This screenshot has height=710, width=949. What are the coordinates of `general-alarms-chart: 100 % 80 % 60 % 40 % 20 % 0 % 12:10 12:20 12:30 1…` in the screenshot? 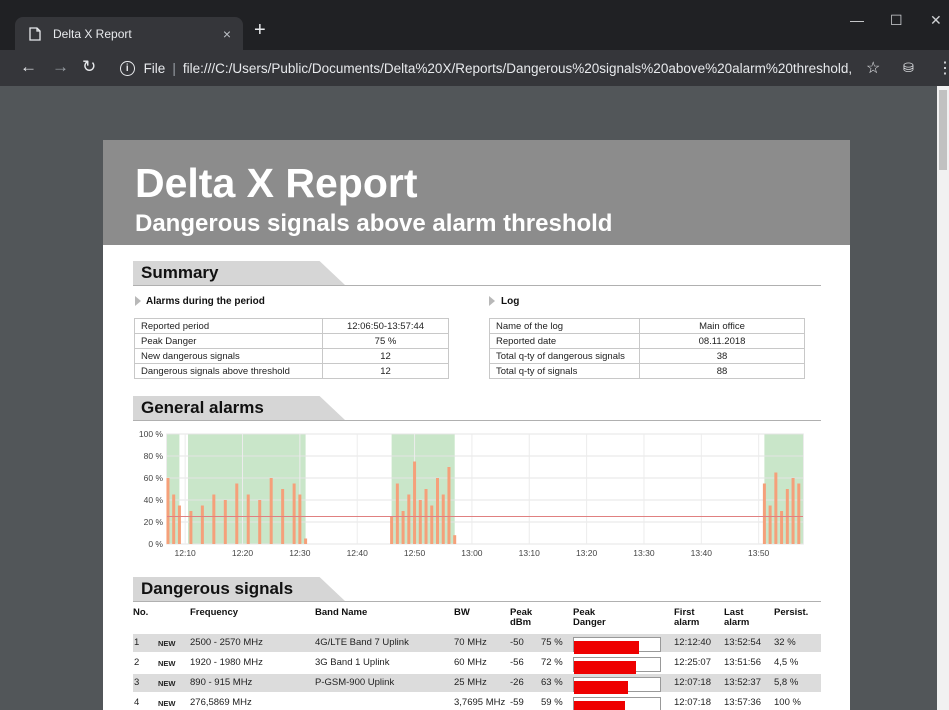 It's located at (471, 494).